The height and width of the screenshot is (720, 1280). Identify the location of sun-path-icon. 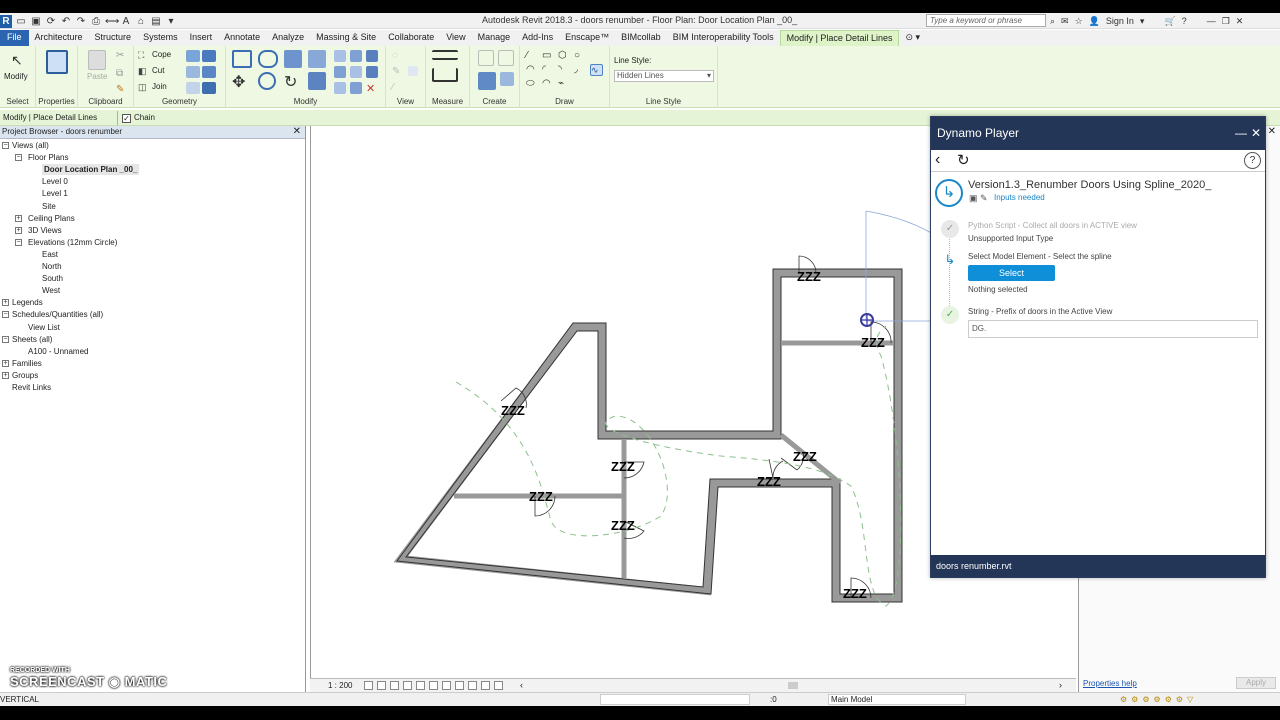
(394, 685).